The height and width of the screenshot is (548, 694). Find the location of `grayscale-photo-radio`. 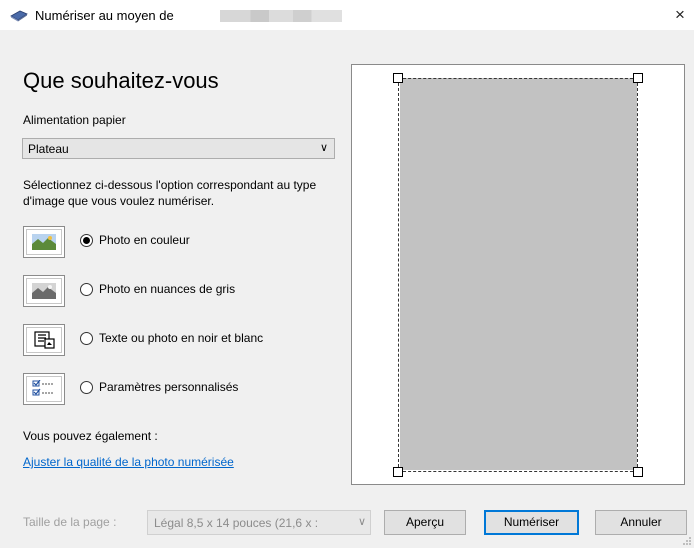

grayscale-photo-radio is located at coordinates (86, 289).